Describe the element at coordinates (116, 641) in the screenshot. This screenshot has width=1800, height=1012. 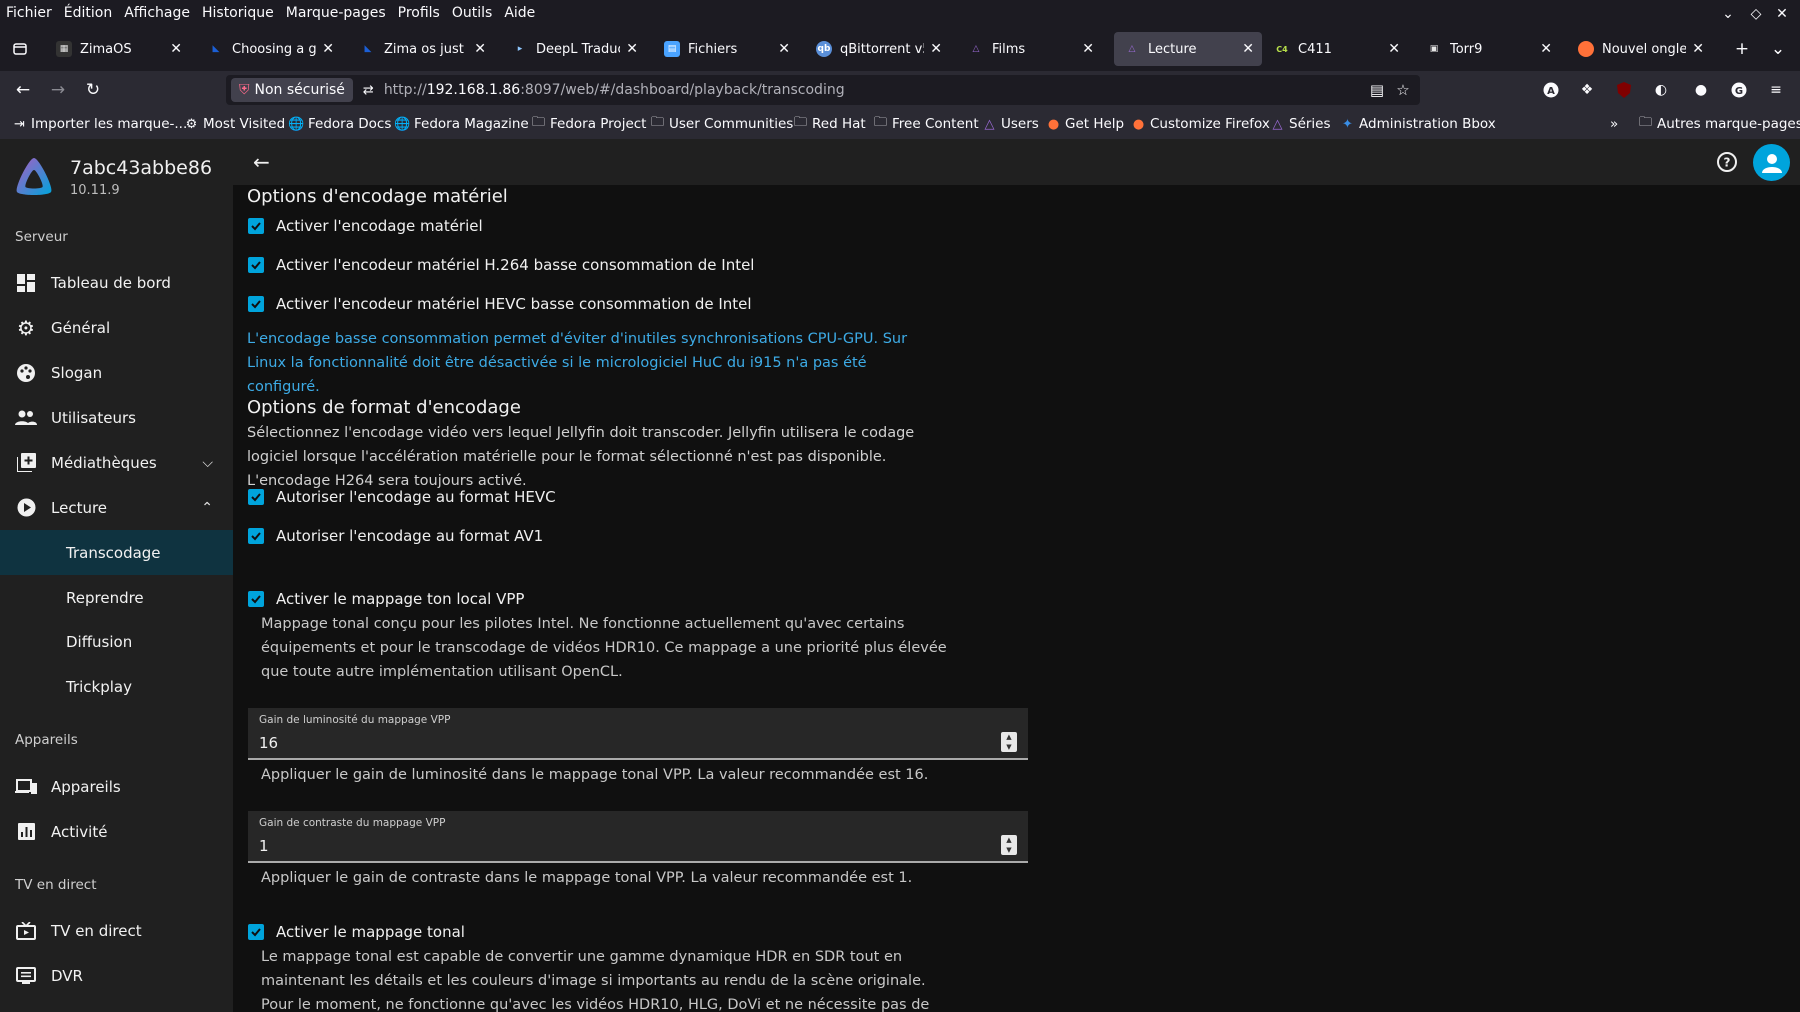
I see `nav-diffusion: Diffusion` at that location.